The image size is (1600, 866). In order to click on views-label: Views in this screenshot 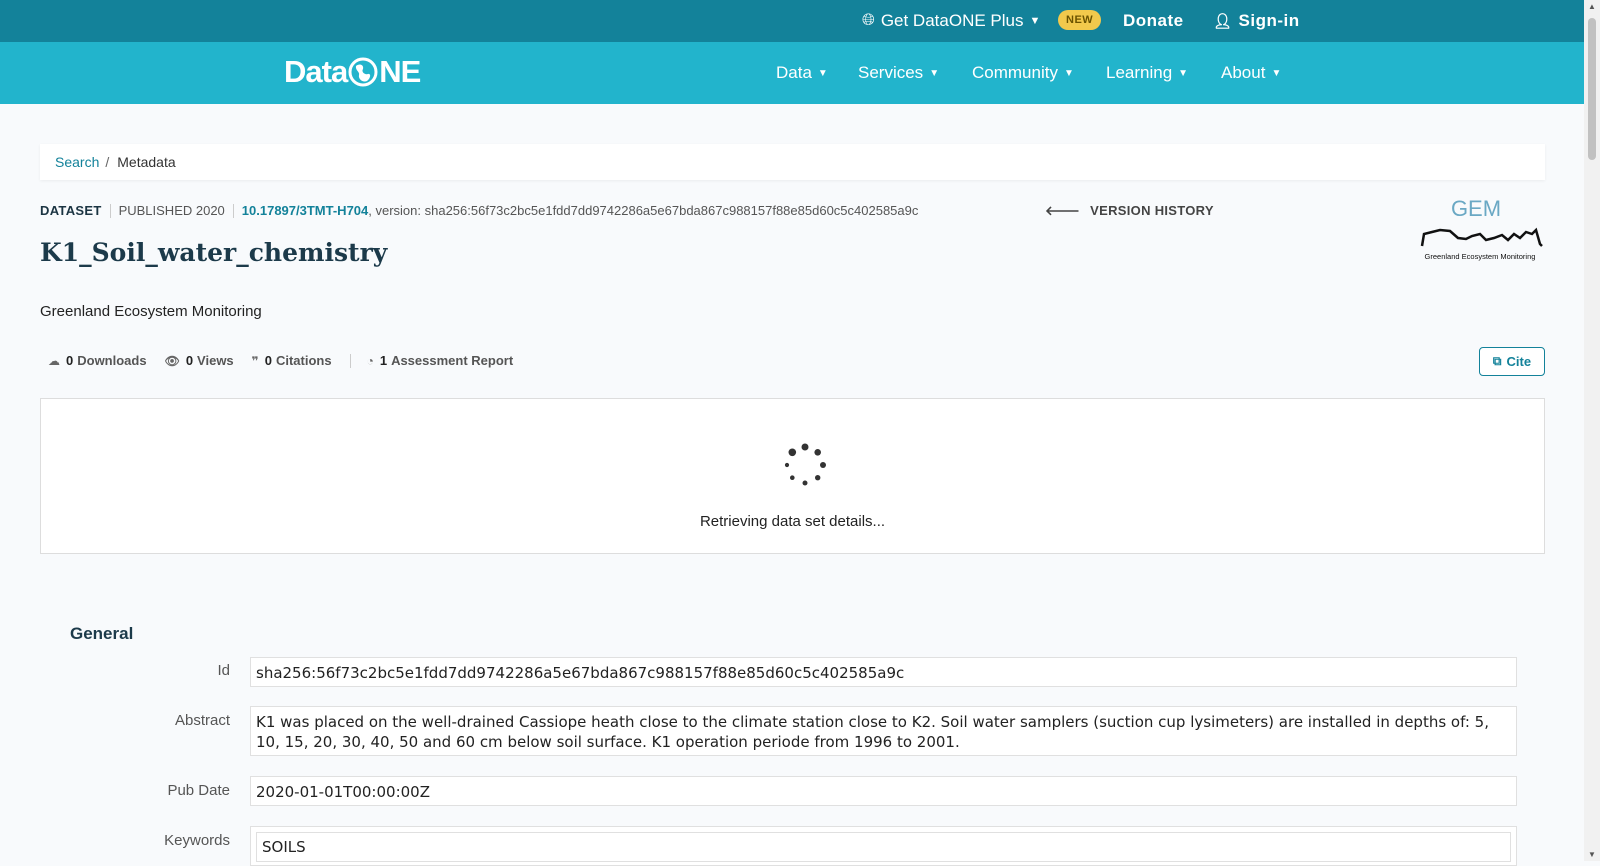, I will do `click(215, 360)`.